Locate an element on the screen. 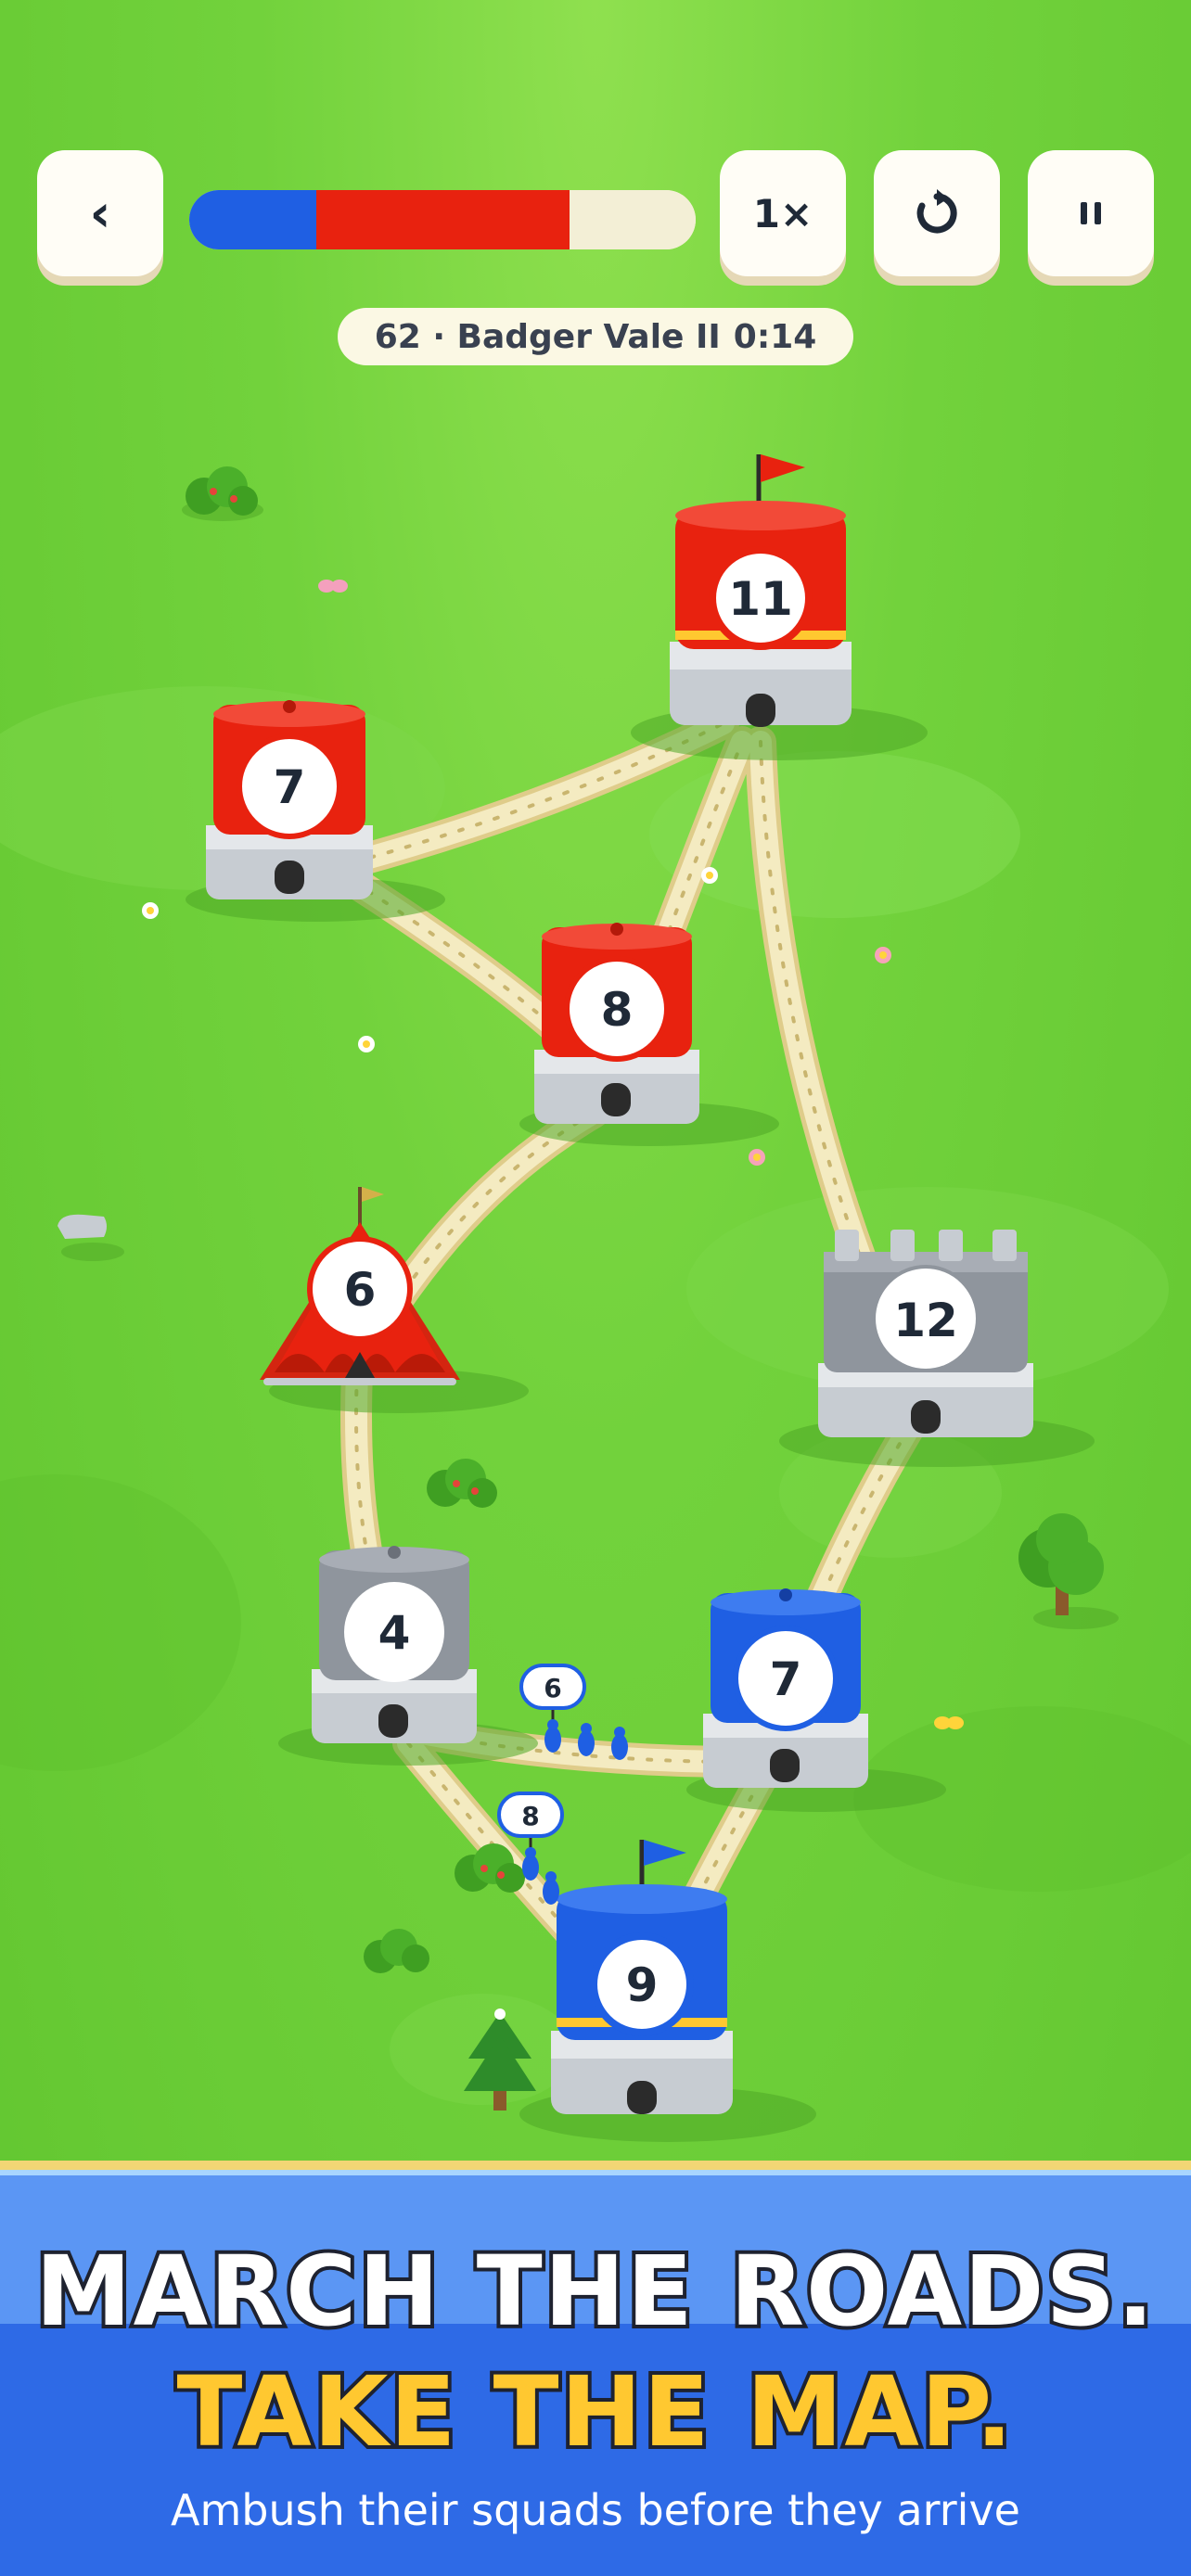 The width and height of the screenshot is (1191, 2576). tower-count: 9 is located at coordinates (642, 1985).